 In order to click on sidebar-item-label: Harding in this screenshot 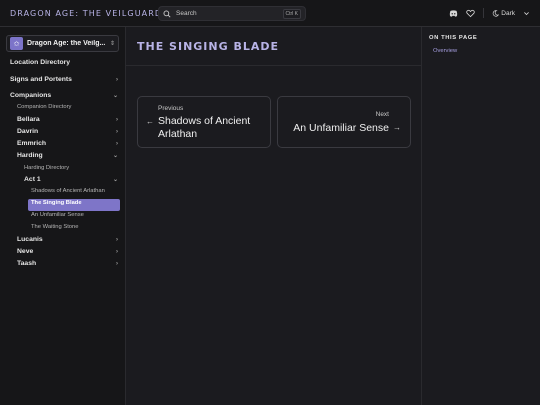, I will do `click(30, 155)`.